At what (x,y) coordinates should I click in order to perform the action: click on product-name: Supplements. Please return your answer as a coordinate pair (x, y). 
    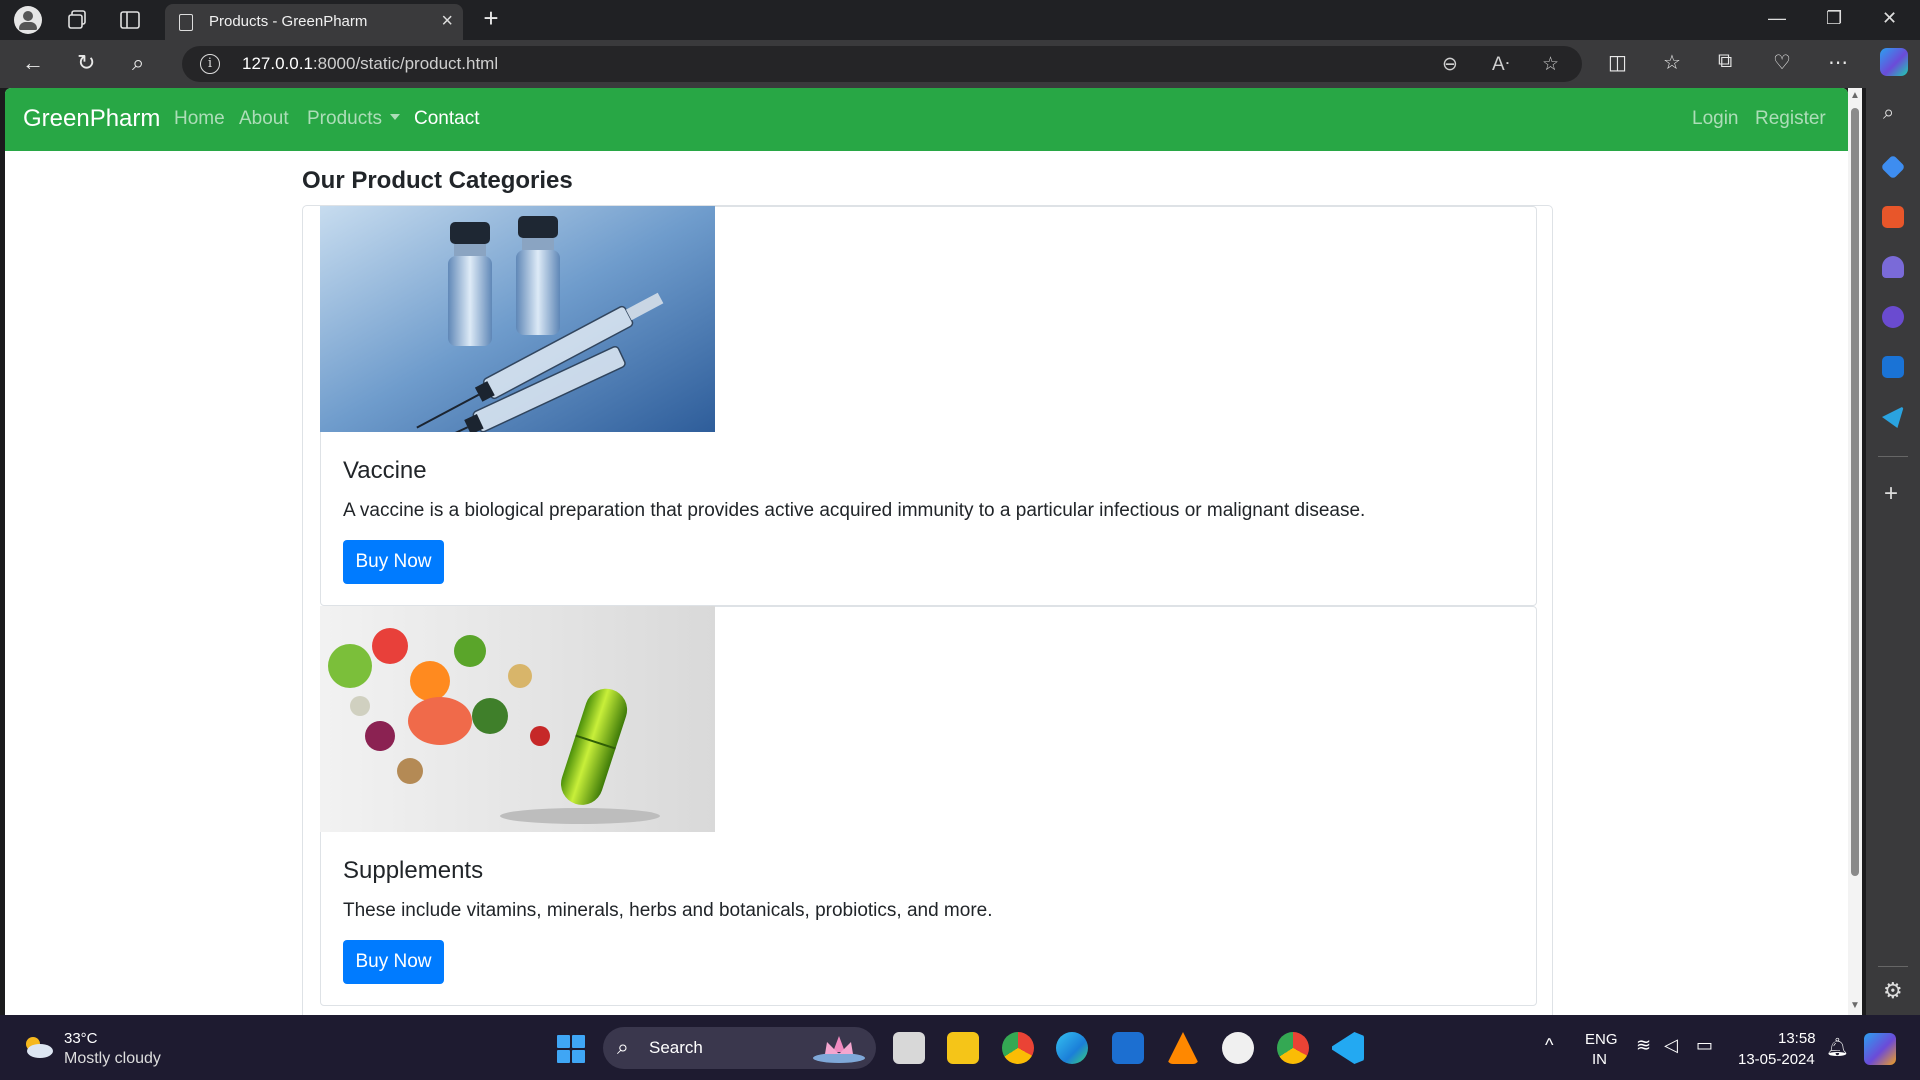
    Looking at the image, I should click on (413, 870).